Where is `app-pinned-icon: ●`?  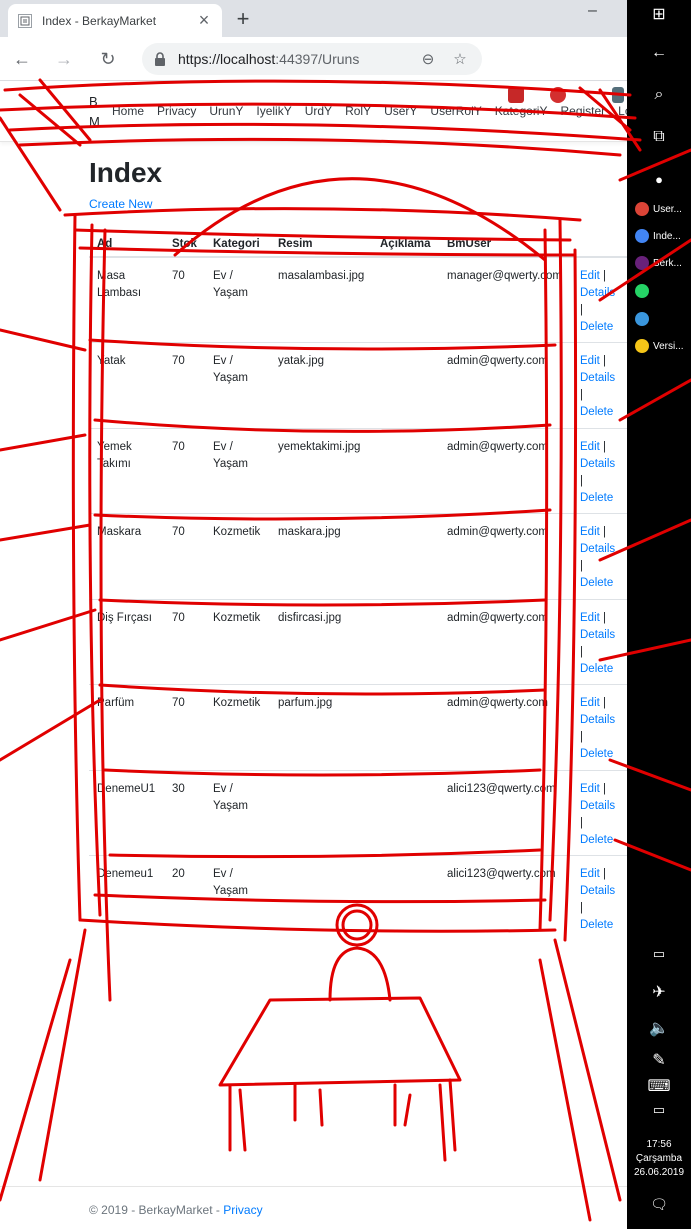 app-pinned-icon: ● is located at coordinates (659, 179).